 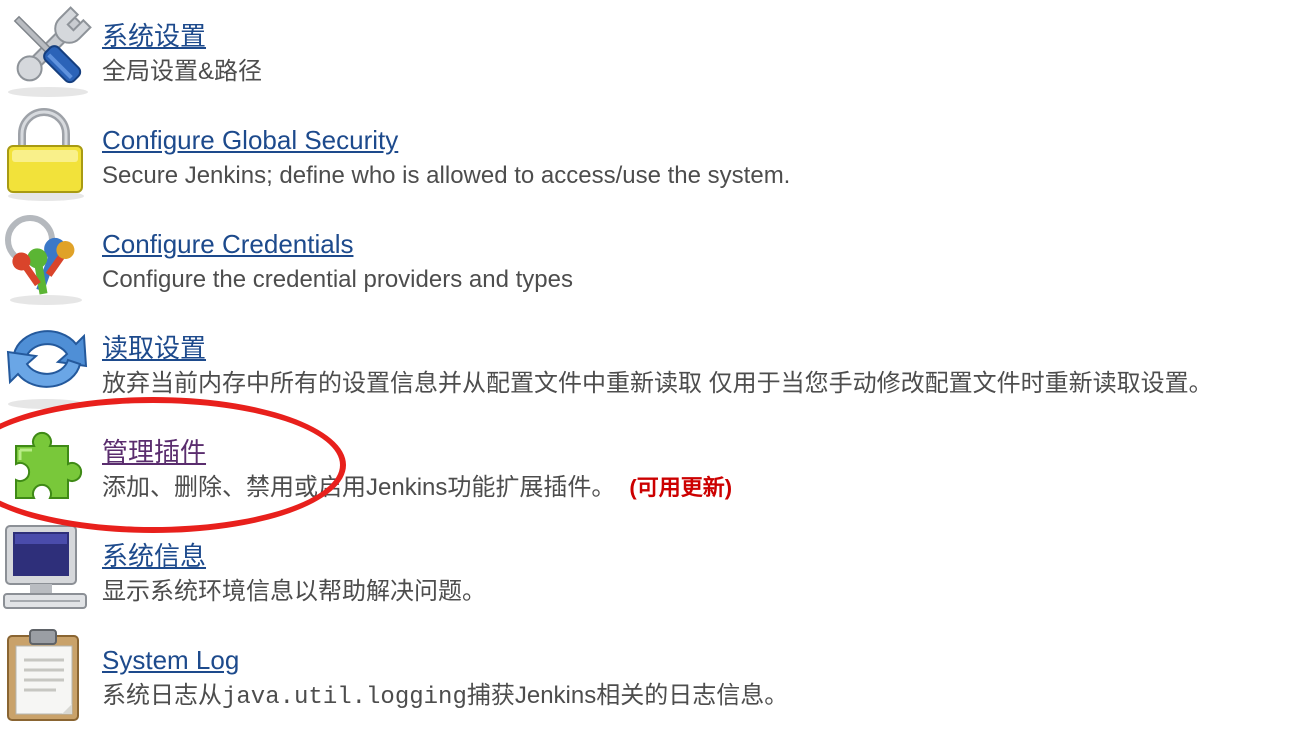 What do you see at coordinates (48, 258) in the screenshot?
I see `keys-icon` at bounding box center [48, 258].